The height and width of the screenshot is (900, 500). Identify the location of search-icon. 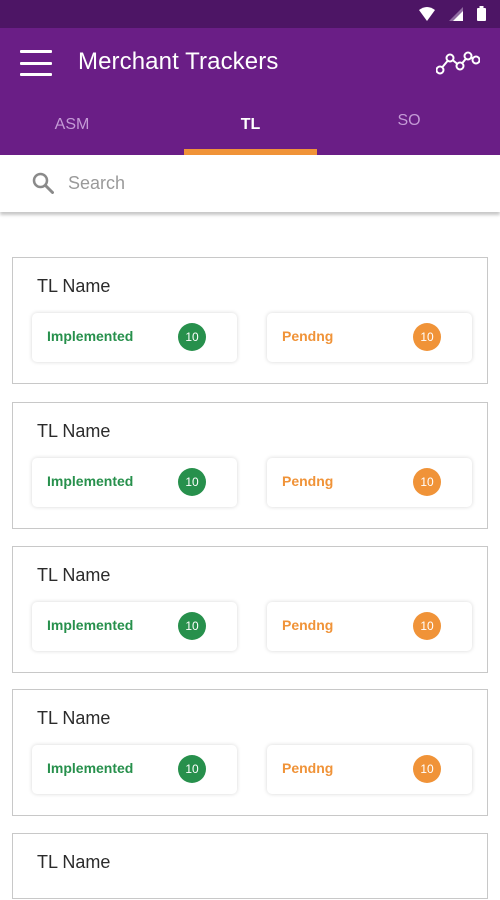
(43, 183).